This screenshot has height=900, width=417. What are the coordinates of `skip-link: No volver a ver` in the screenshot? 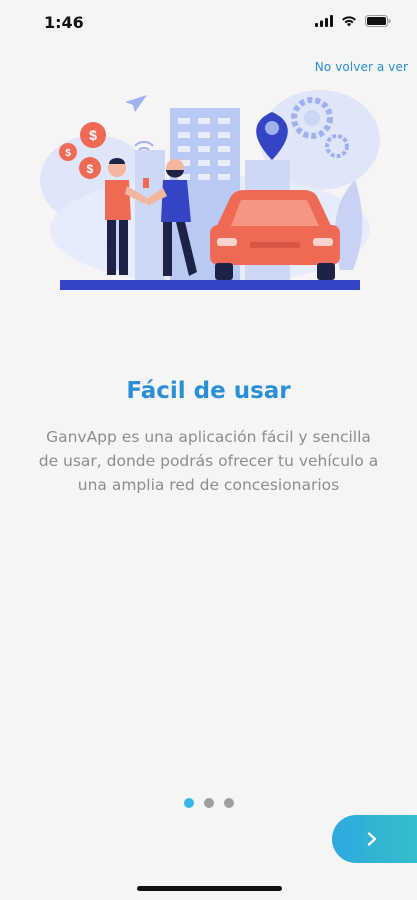 It's located at (361, 67).